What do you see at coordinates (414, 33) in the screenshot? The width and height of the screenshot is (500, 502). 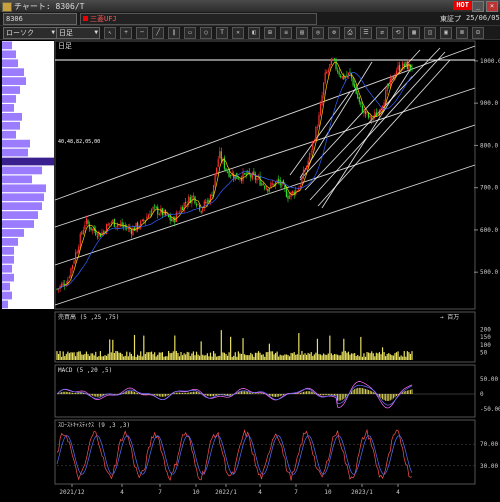 I see `tool-button-20: ▦` at bounding box center [414, 33].